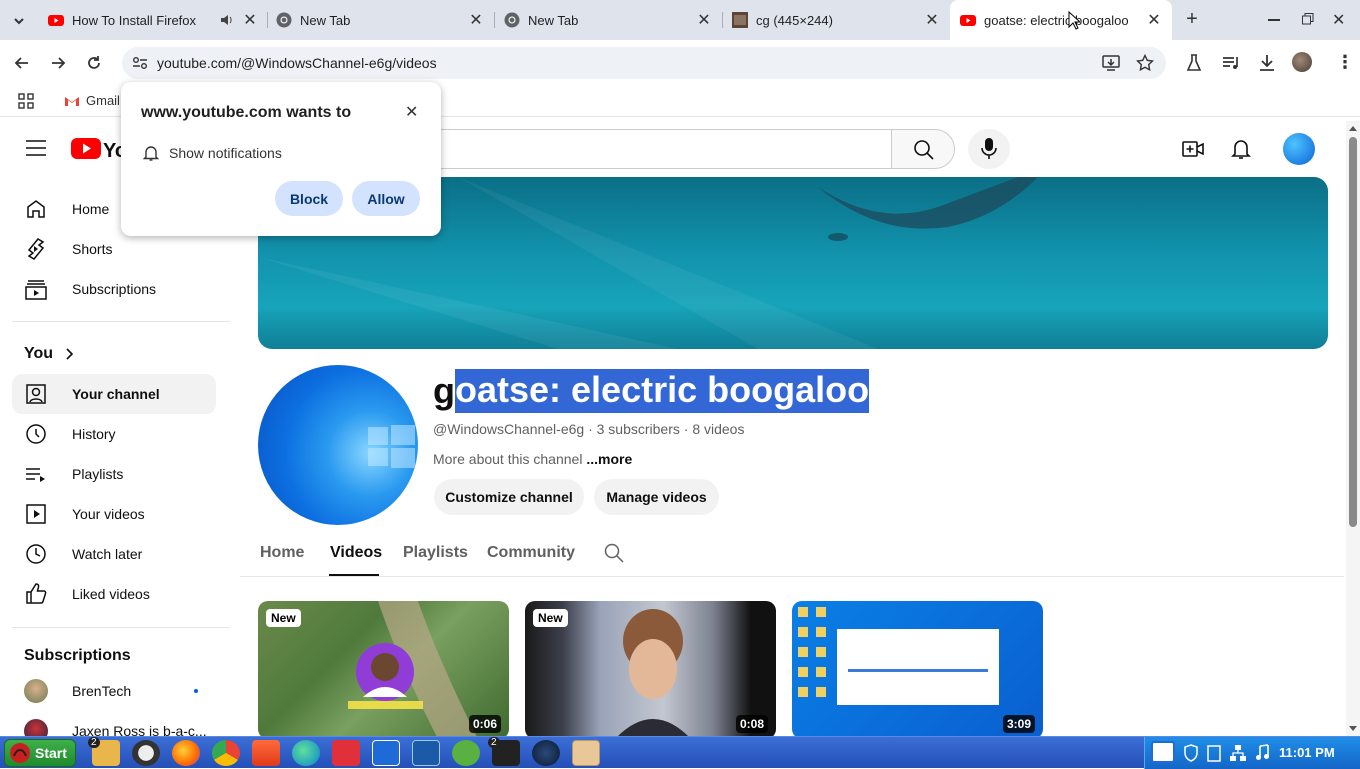 The height and width of the screenshot is (769, 1360). What do you see at coordinates (246, 112) in the screenshot?
I see `popup-title: www.youtube.com wants to` at bounding box center [246, 112].